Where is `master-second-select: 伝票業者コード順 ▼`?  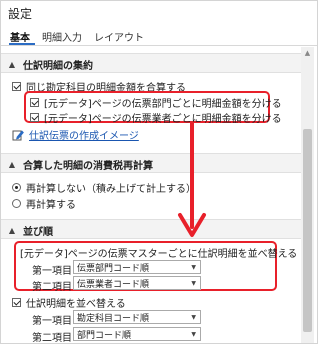 master-second-select: 伝票業者コード順 ▼ is located at coordinates (137, 283).